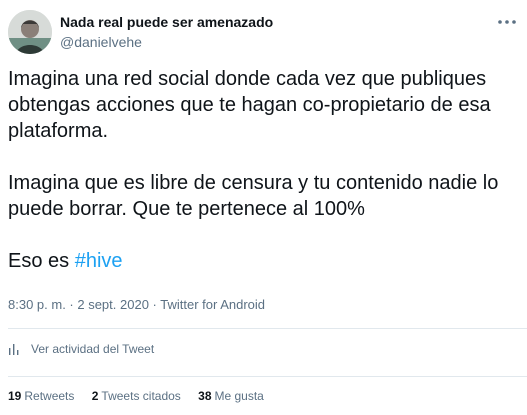 The image size is (527, 415). I want to click on tweet-text-prefix: Eso es, so click(41, 261).